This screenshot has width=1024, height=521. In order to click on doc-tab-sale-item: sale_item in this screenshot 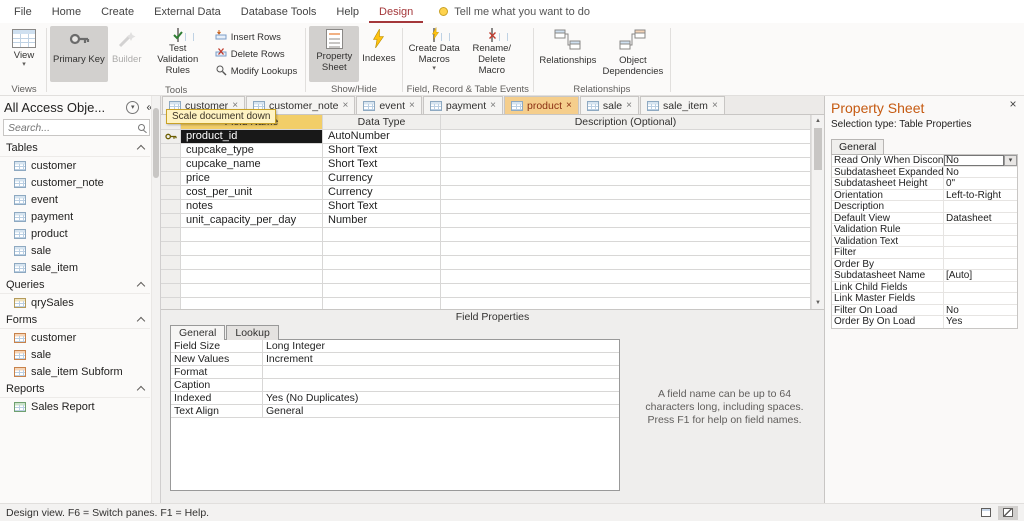, I will do `click(682, 105)`.